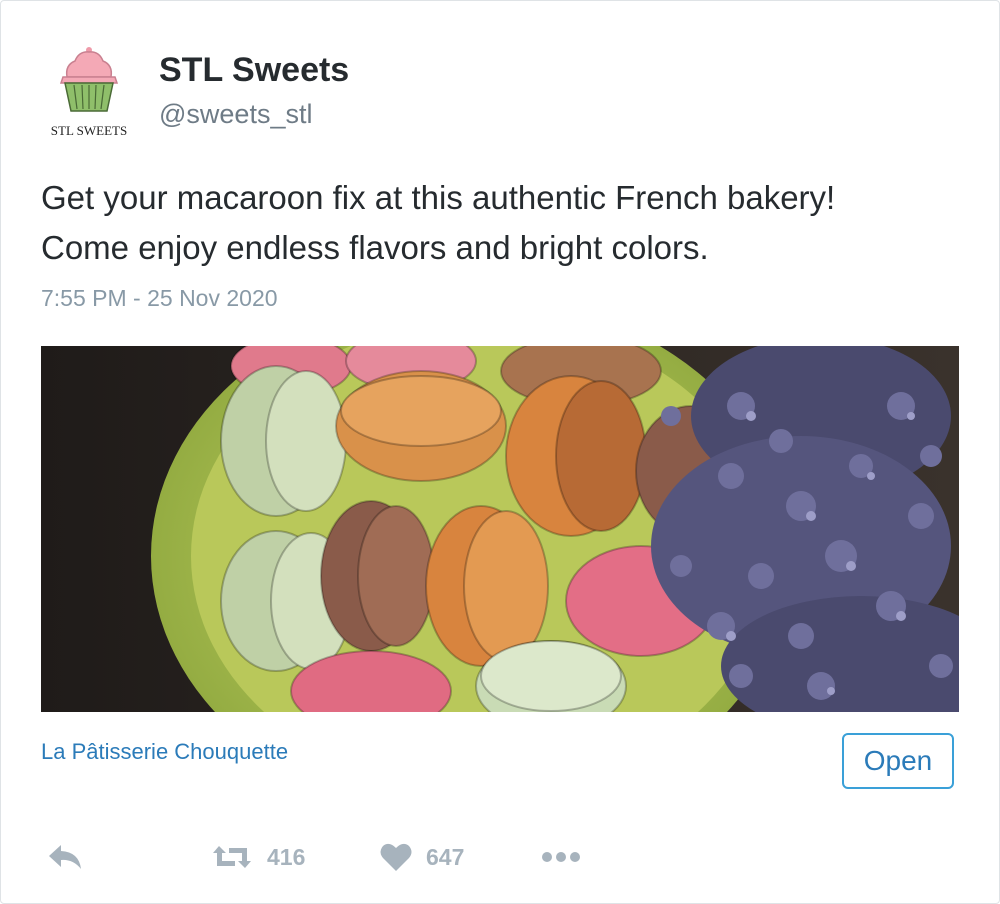 The height and width of the screenshot is (904, 1000). What do you see at coordinates (258, 857) in the screenshot?
I see `retweet-button: 416` at bounding box center [258, 857].